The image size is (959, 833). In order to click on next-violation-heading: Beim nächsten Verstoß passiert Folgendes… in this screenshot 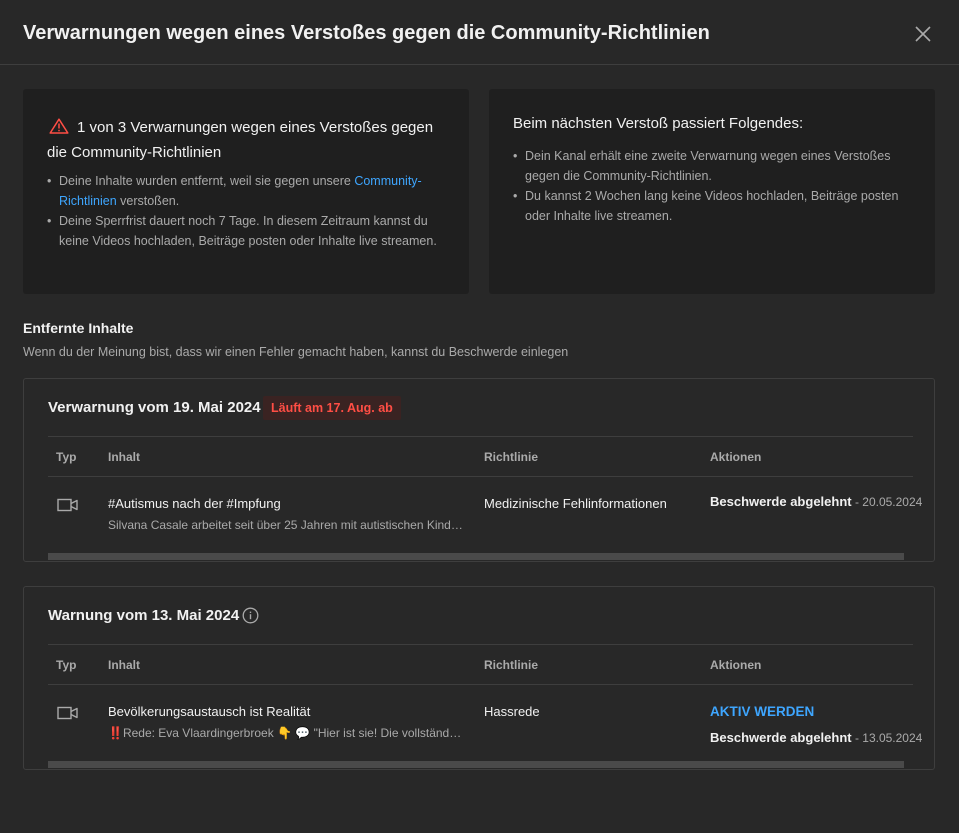, I will do `click(658, 123)`.